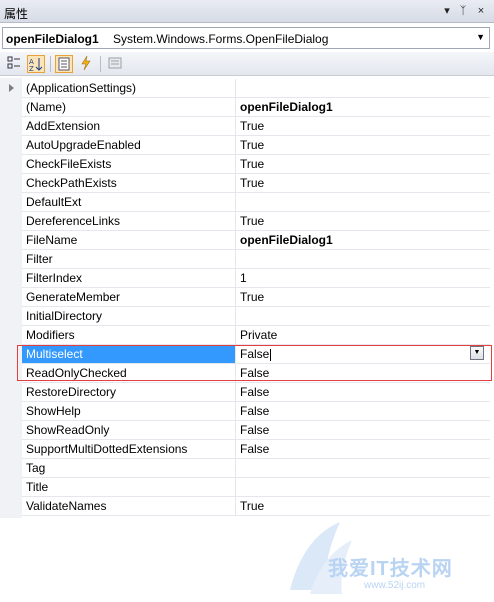 Image resolution: width=494 pixels, height=602 pixels. Describe the element at coordinates (129, 240) in the screenshot. I see `property-name: FileName` at that location.